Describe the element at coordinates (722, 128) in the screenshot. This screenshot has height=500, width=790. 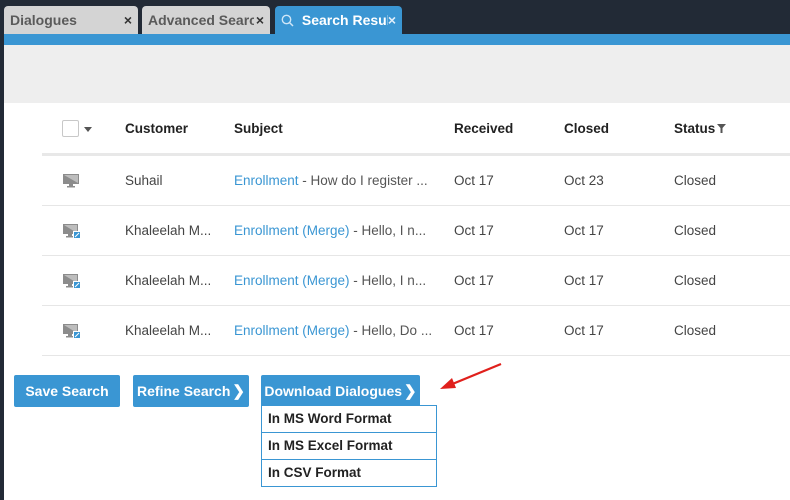
I see `filter-icon` at that location.